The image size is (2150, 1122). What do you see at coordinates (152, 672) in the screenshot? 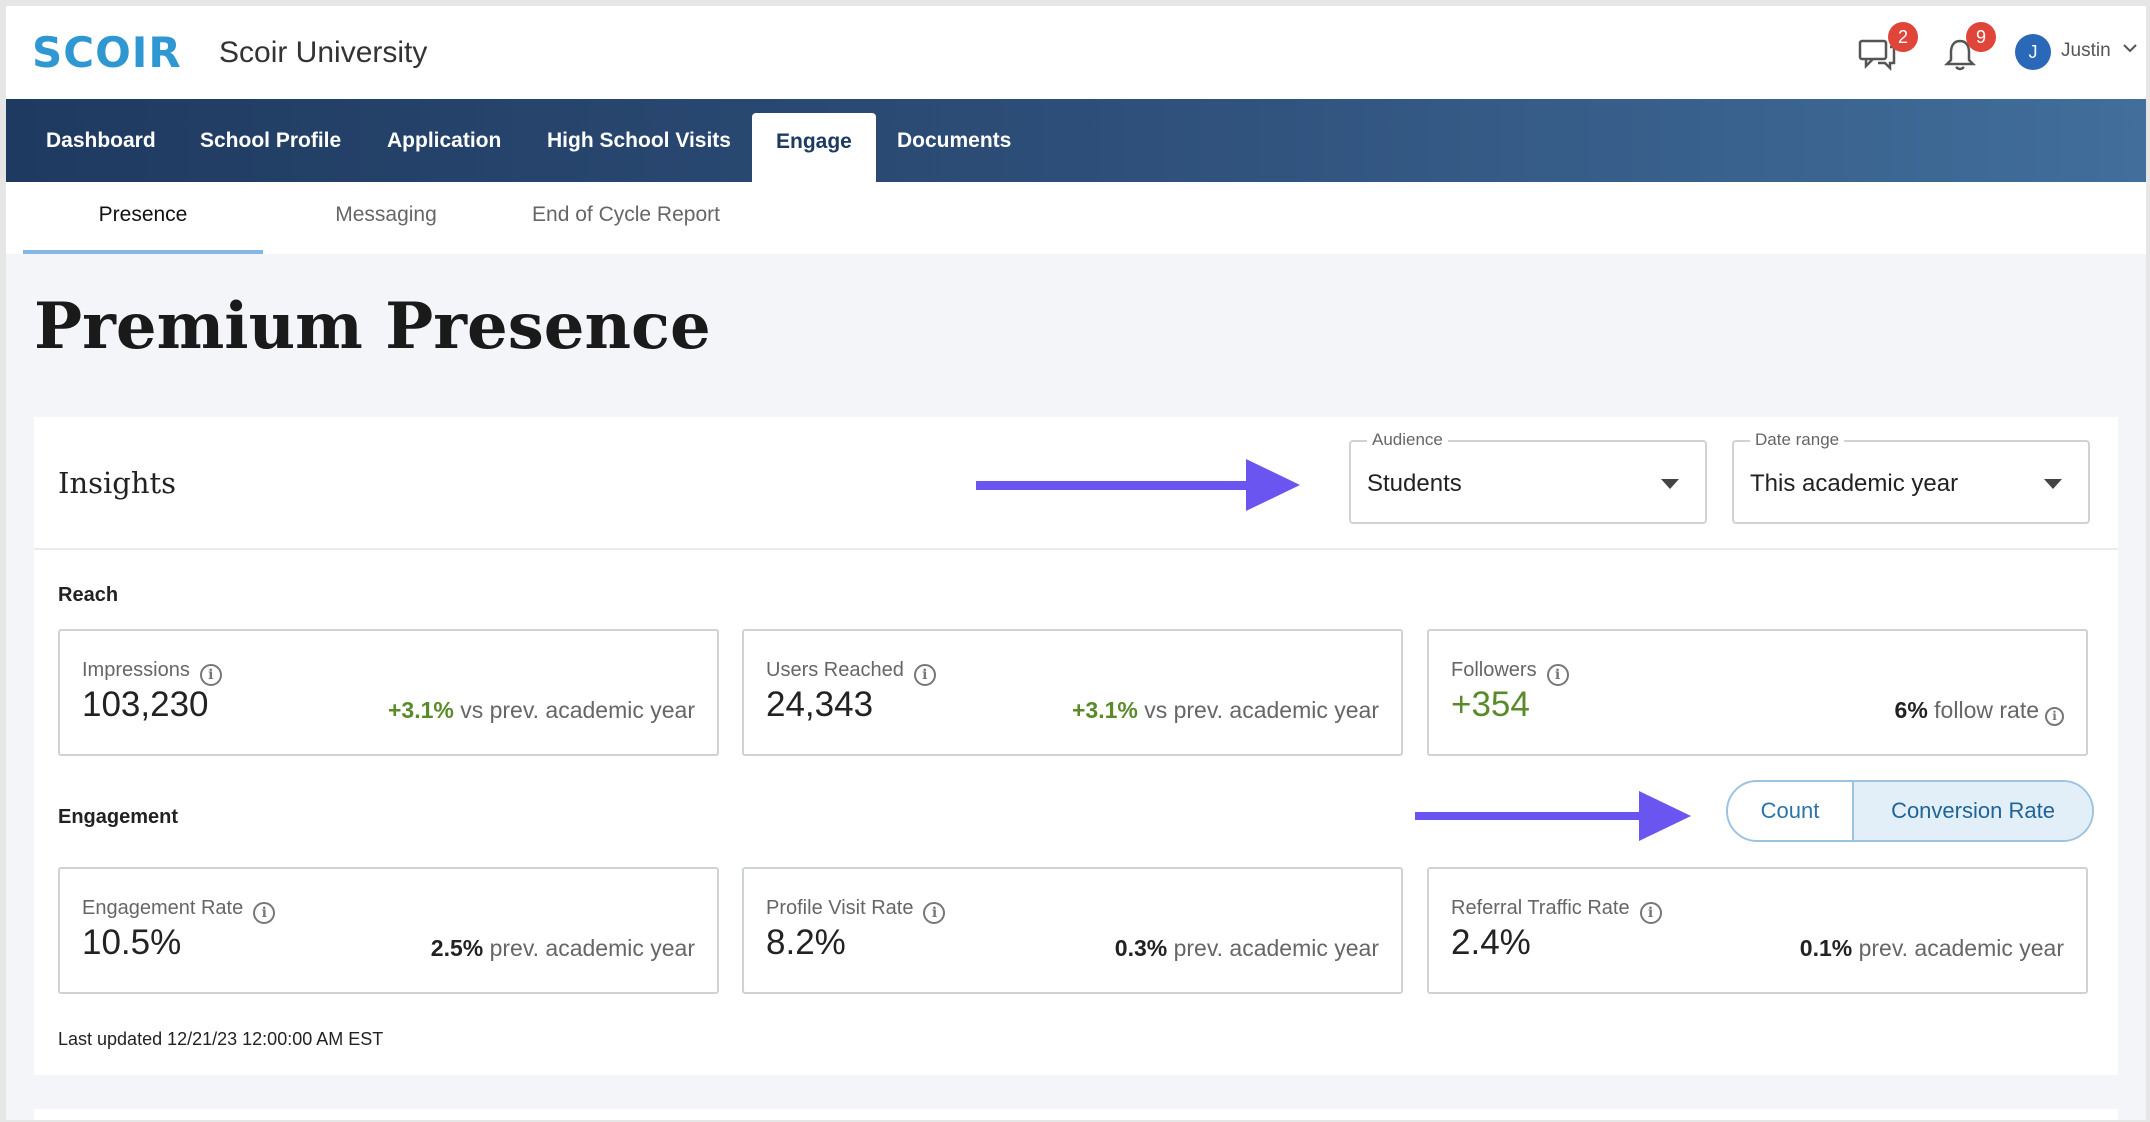
I see `metric-label: Impressions i` at bounding box center [152, 672].